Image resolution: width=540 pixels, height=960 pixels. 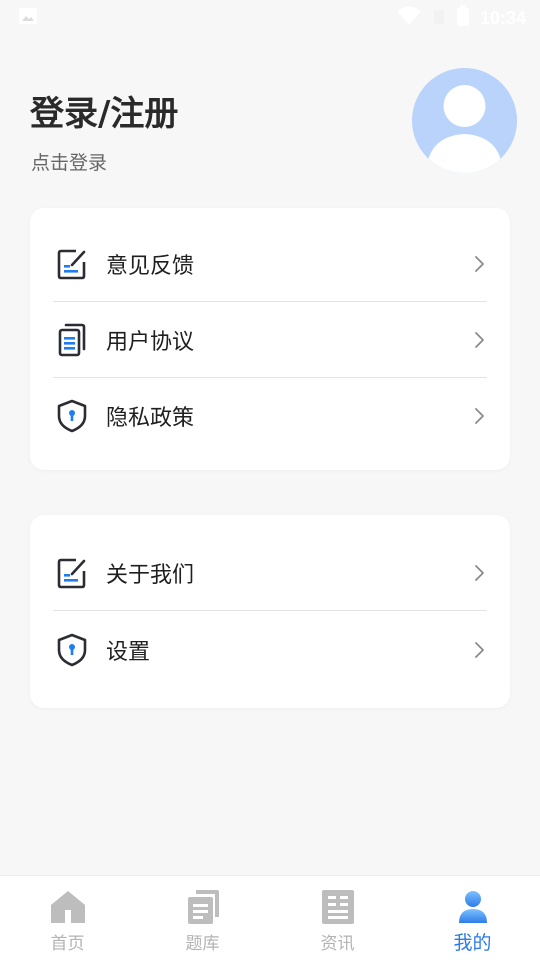 I want to click on menu-item-label: 用户协议, so click(x=150, y=342).